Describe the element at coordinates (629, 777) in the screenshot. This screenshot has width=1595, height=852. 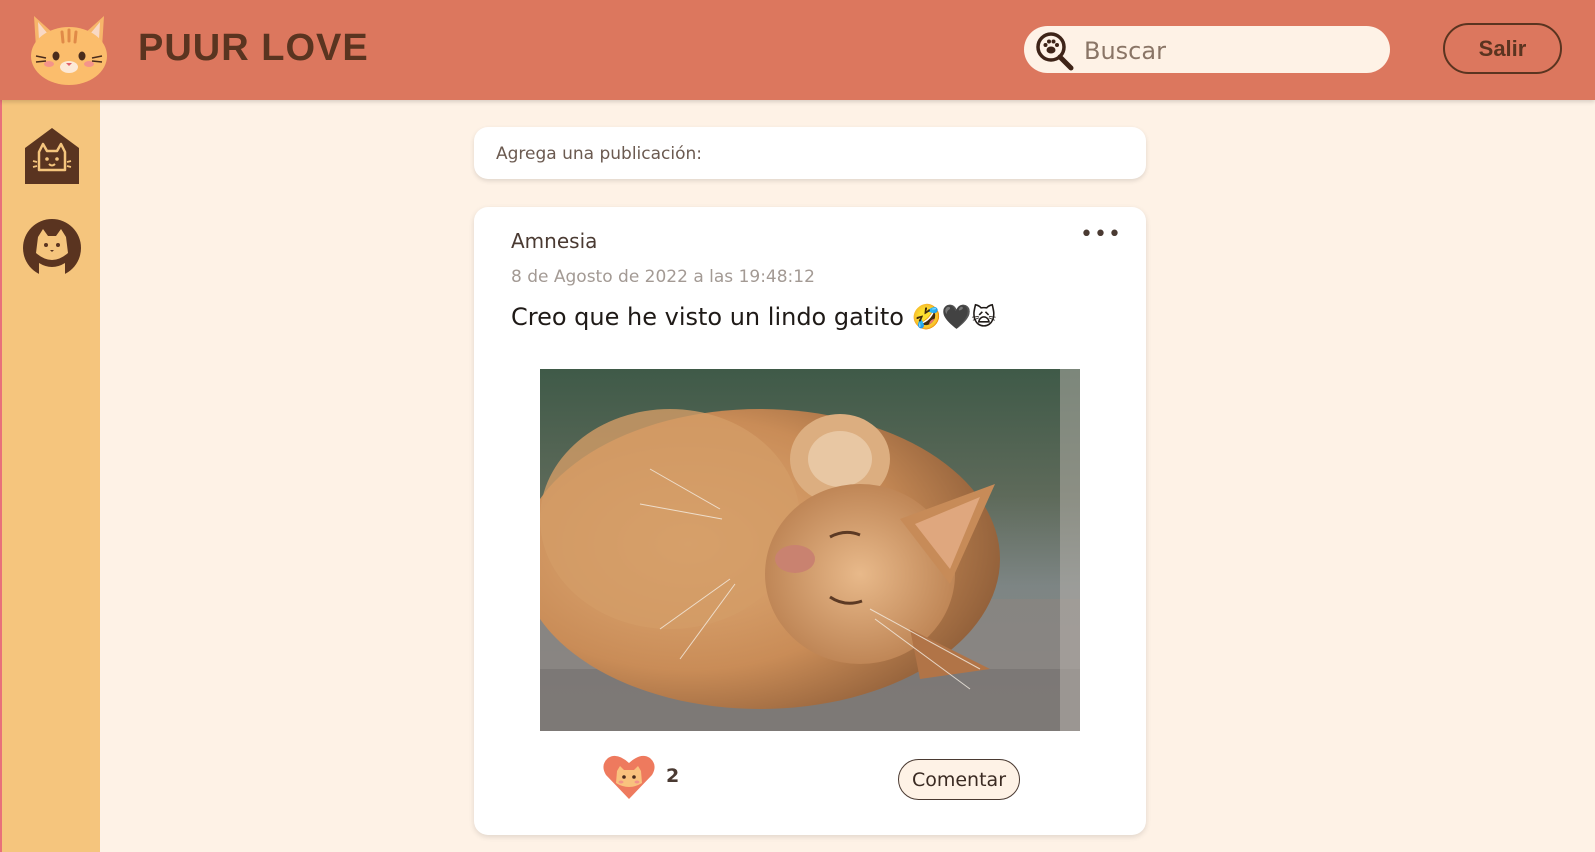
I see `heart-cat-like-icon` at that location.